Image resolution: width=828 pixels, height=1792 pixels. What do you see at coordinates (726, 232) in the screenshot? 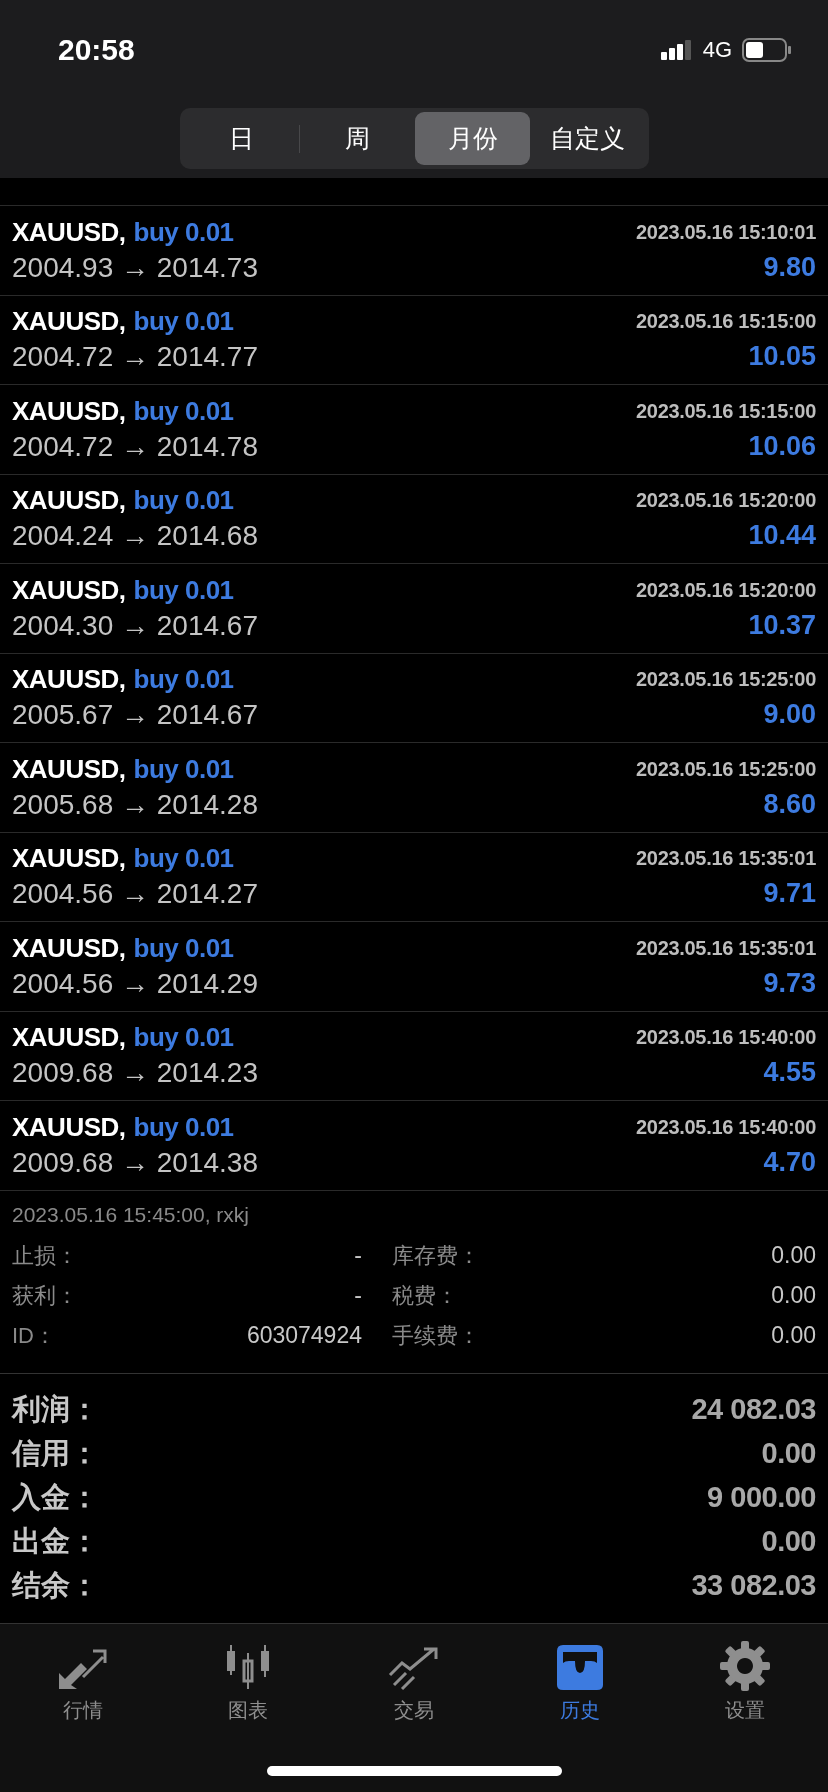
I see `deal-time: 2023.05.16 15:10:01` at bounding box center [726, 232].